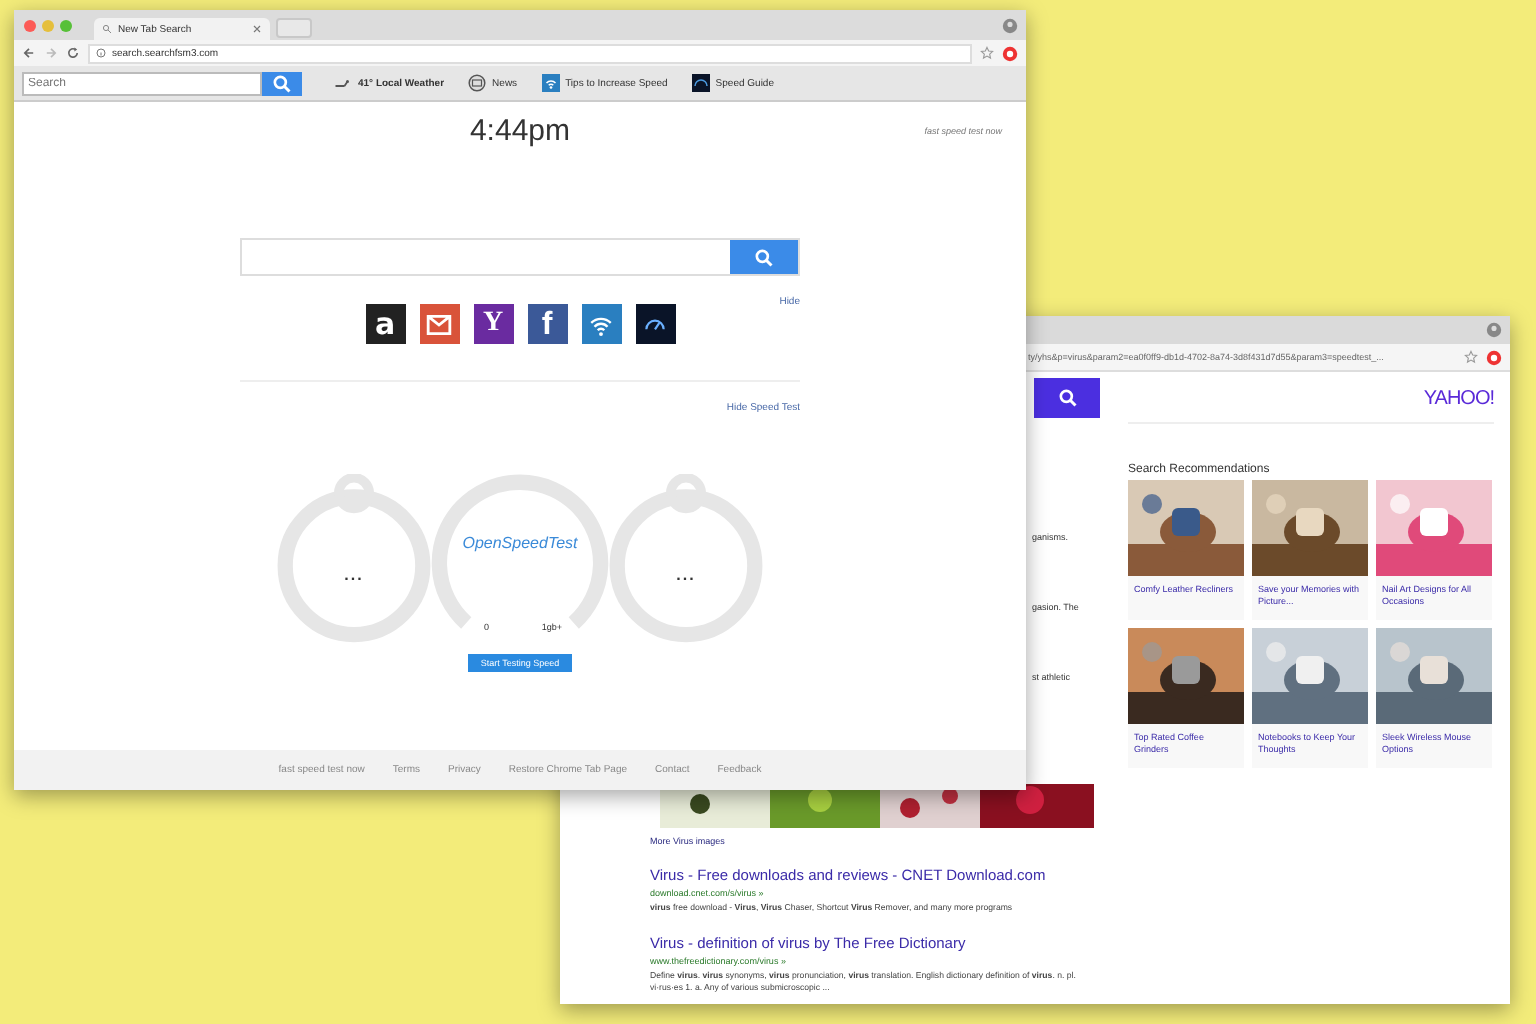  I want to click on clock-time: 4:44pm, so click(520, 131).